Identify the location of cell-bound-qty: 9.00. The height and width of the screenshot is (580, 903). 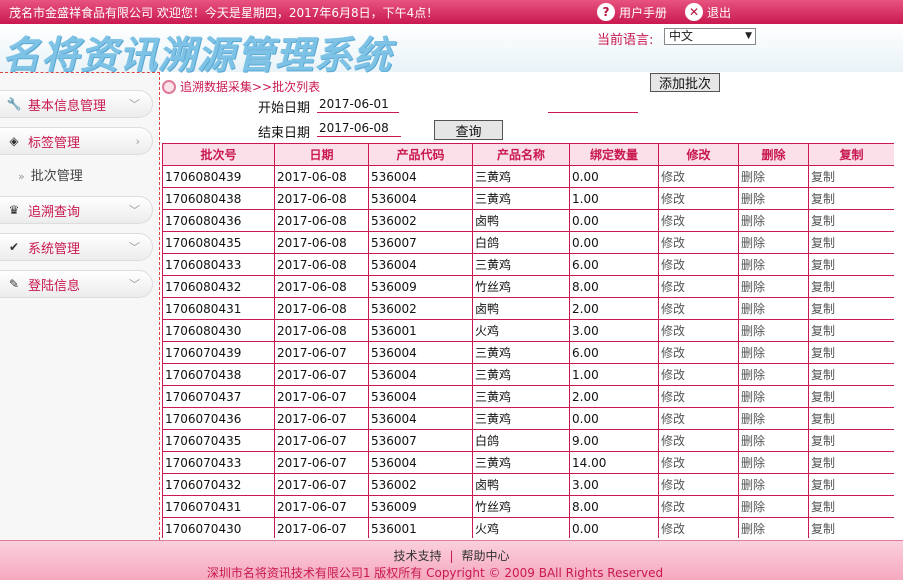
(614, 440).